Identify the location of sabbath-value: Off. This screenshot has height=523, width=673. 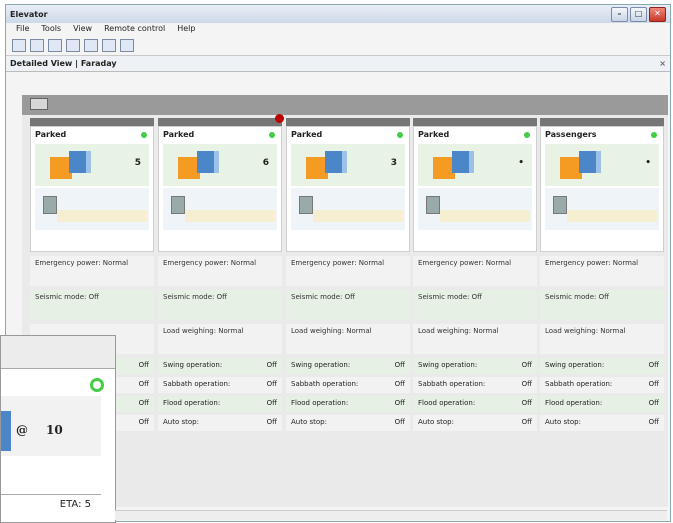
(399, 384).